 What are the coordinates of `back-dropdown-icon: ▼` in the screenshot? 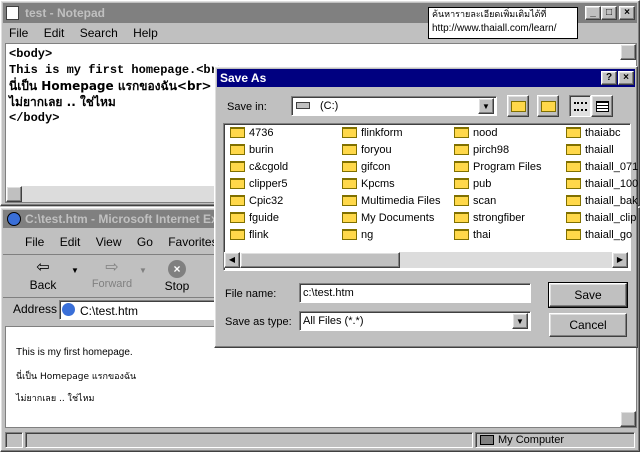 It's located at (75, 270).